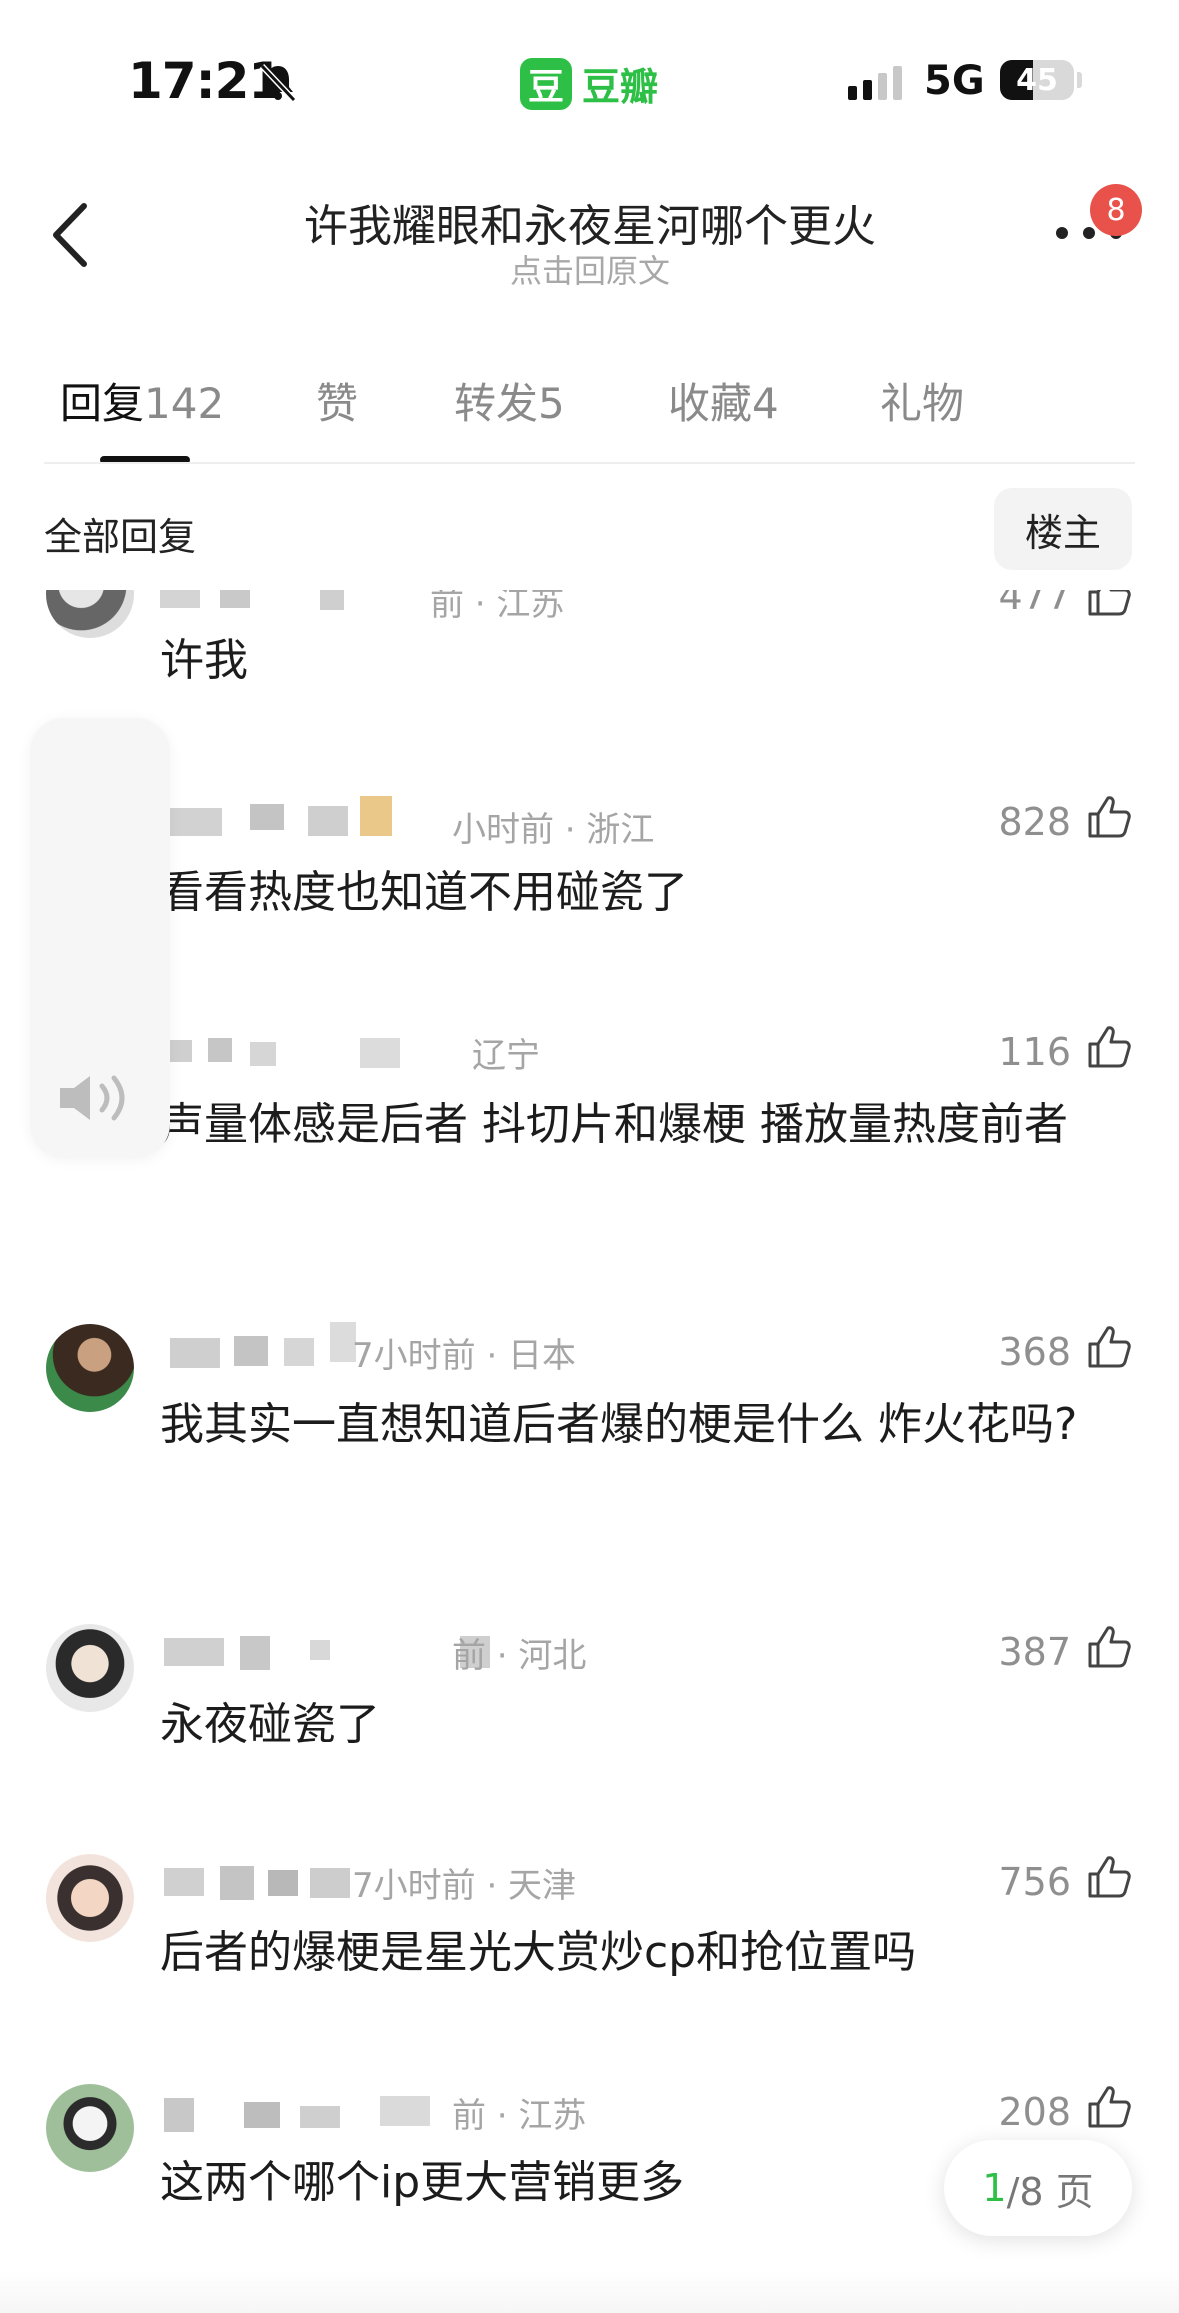 Image resolution: width=1179 pixels, height=2313 pixels. I want to click on current-page: 1, so click(994, 2188).